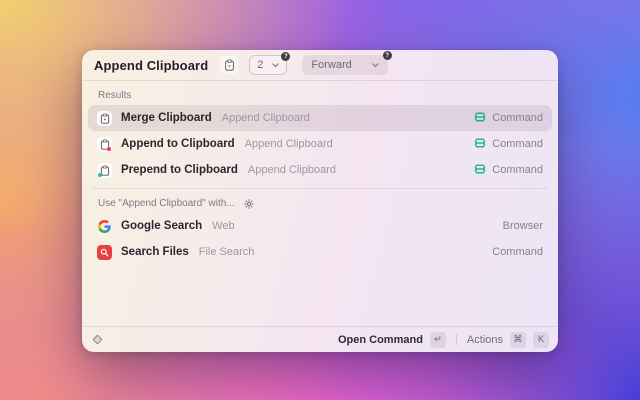 The width and height of the screenshot is (640, 400). What do you see at coordinates (104, 144) in the screenshot?
I see `append-clipboard-icon` at bounding box center [104, 144].